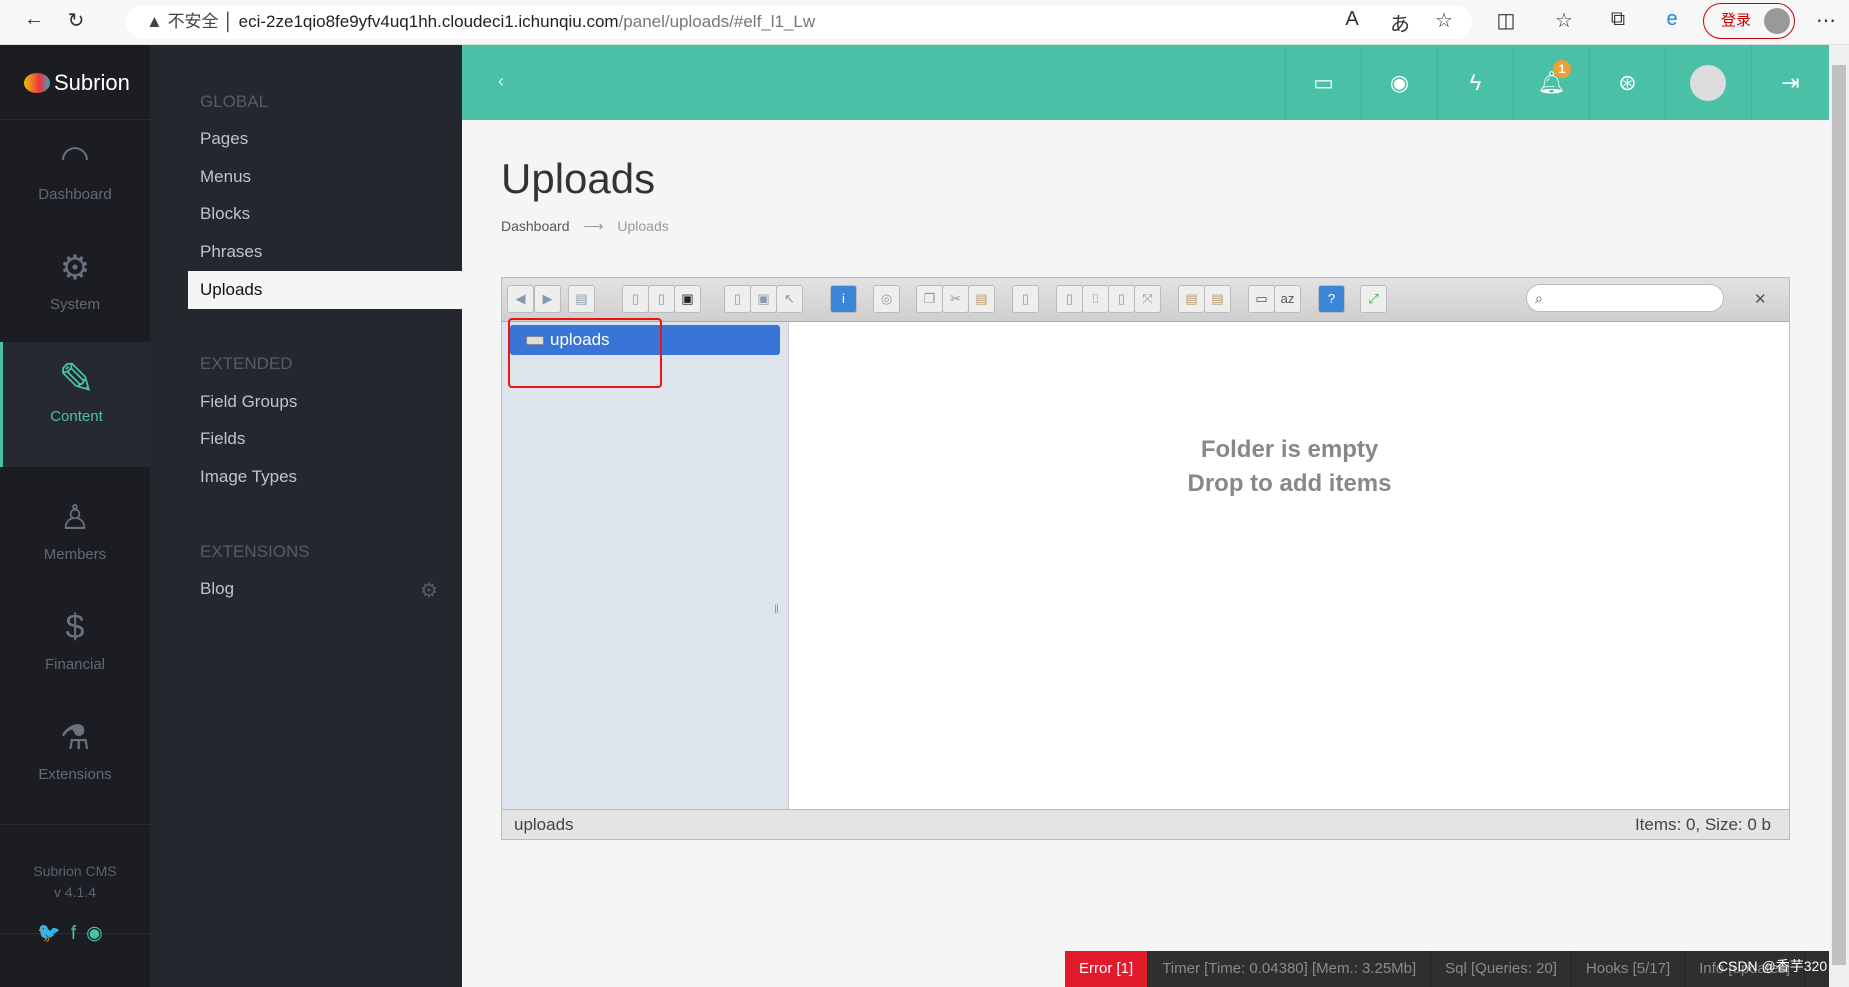 The image size is (1849, 987). Describe the element at coordinates (789, 299) in the screenshot. I see `select-icon: ↖` at that location.